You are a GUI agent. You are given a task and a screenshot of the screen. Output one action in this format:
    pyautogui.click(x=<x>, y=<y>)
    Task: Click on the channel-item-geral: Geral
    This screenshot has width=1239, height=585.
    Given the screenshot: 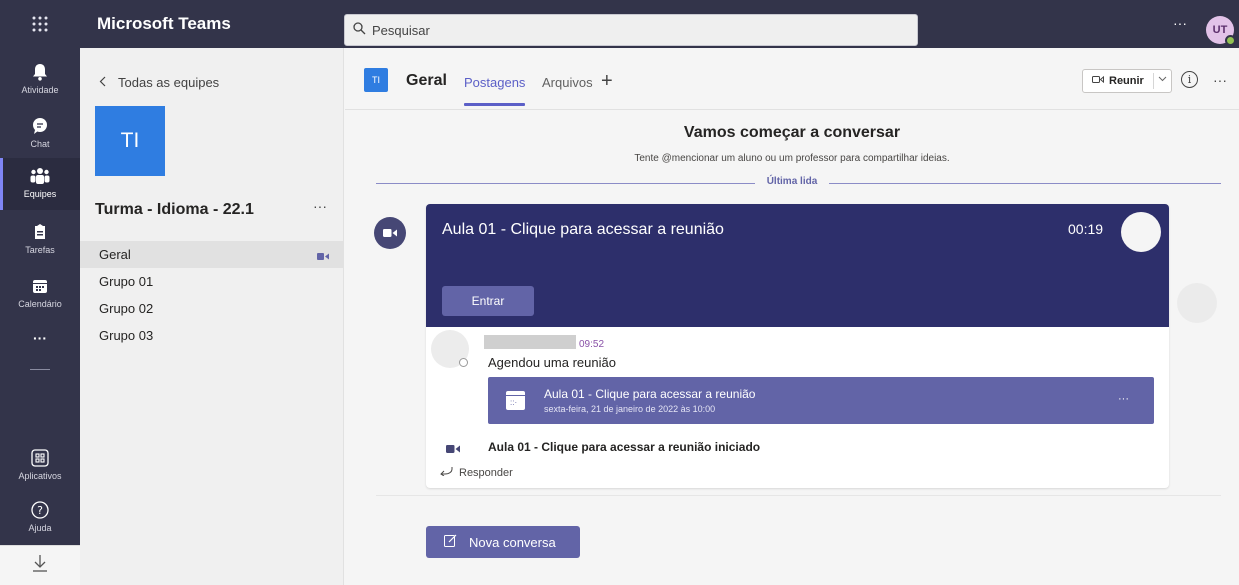 What is the action you would take?
    pyautogui.click(x=211, y=254)
    